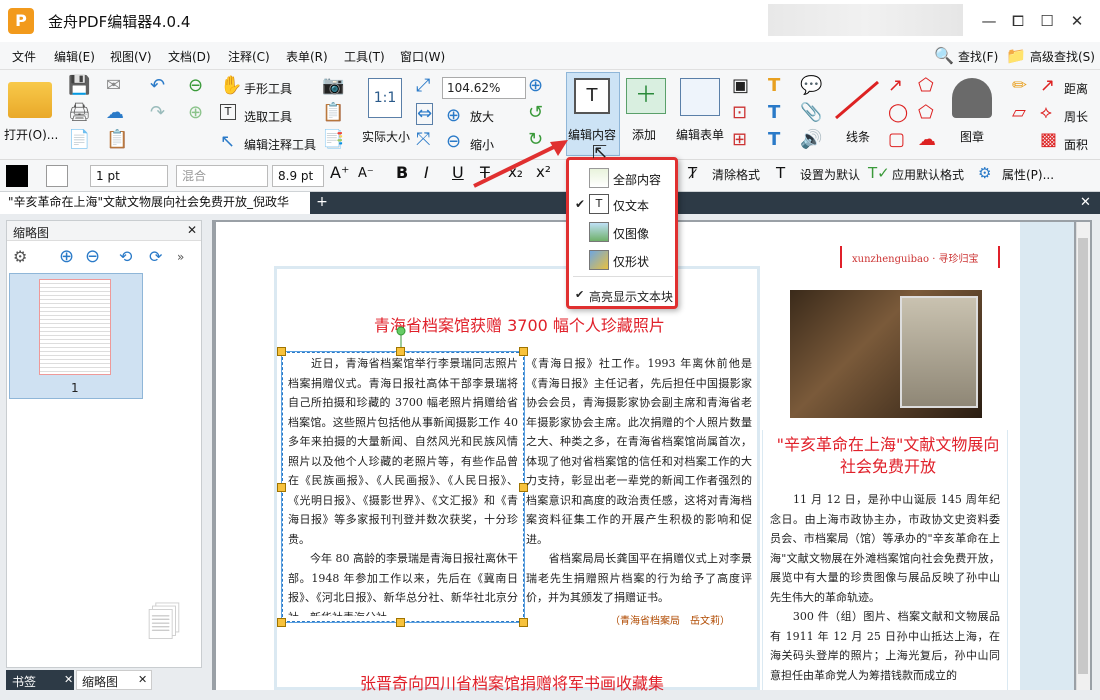  Describe the element at coordinates (125, 257) in the screenshot. I see `rotate-left-thumb-icon: ⟲` at that location.